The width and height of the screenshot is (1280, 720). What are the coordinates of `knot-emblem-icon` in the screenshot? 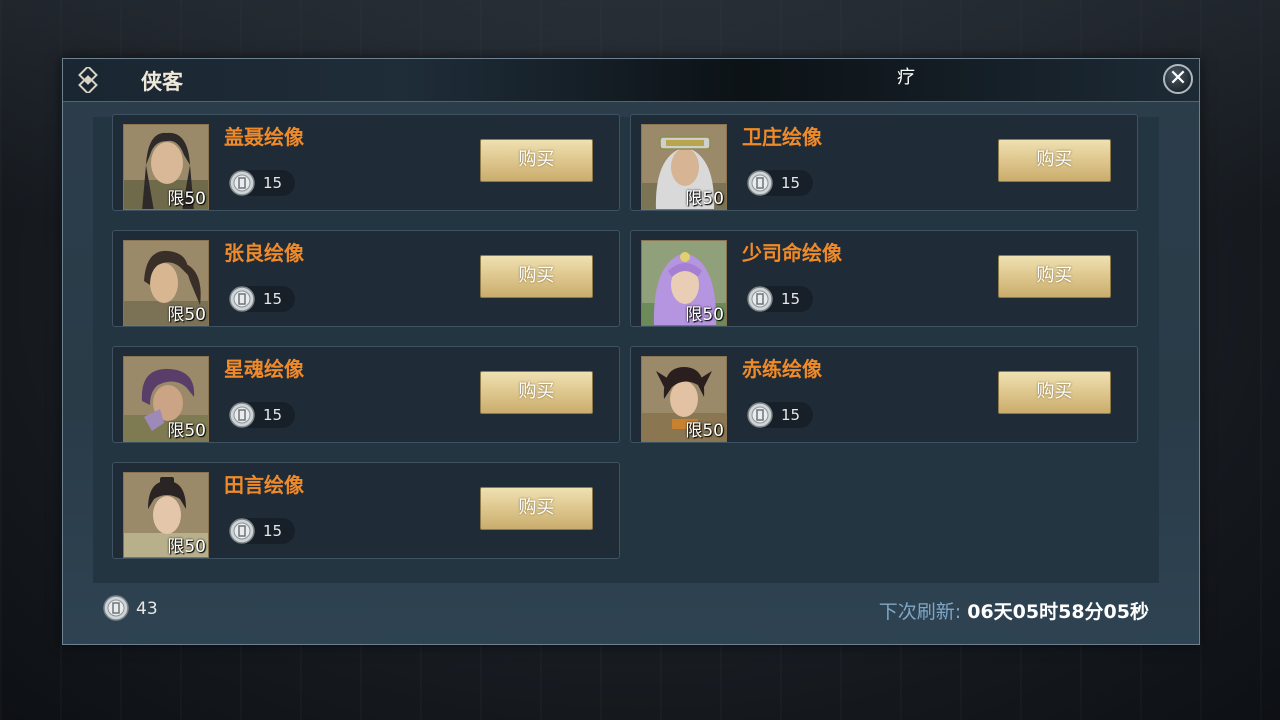 It's located at (88, 80).